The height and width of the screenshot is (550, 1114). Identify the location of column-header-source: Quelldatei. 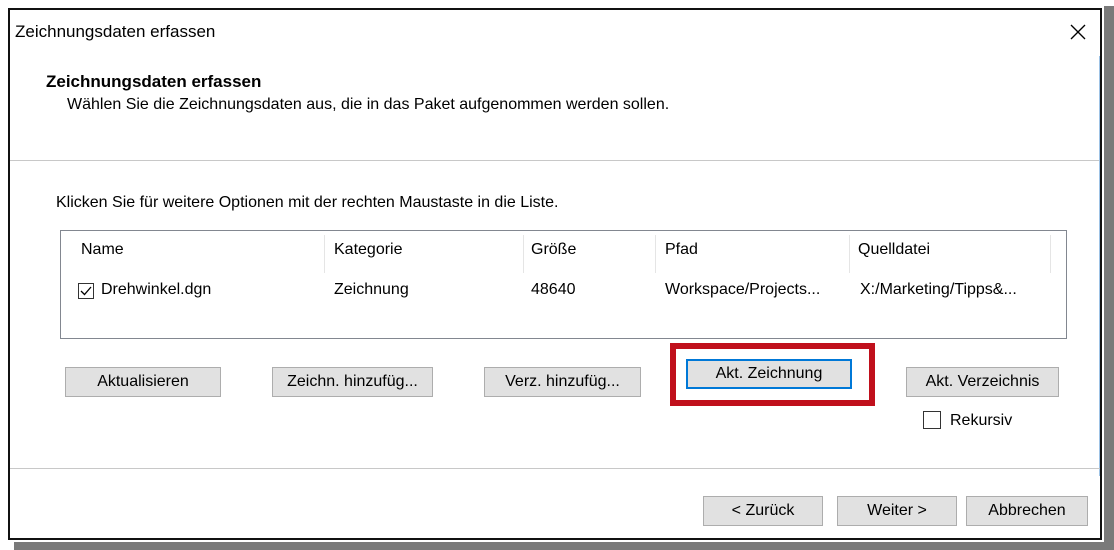
(894, 256).